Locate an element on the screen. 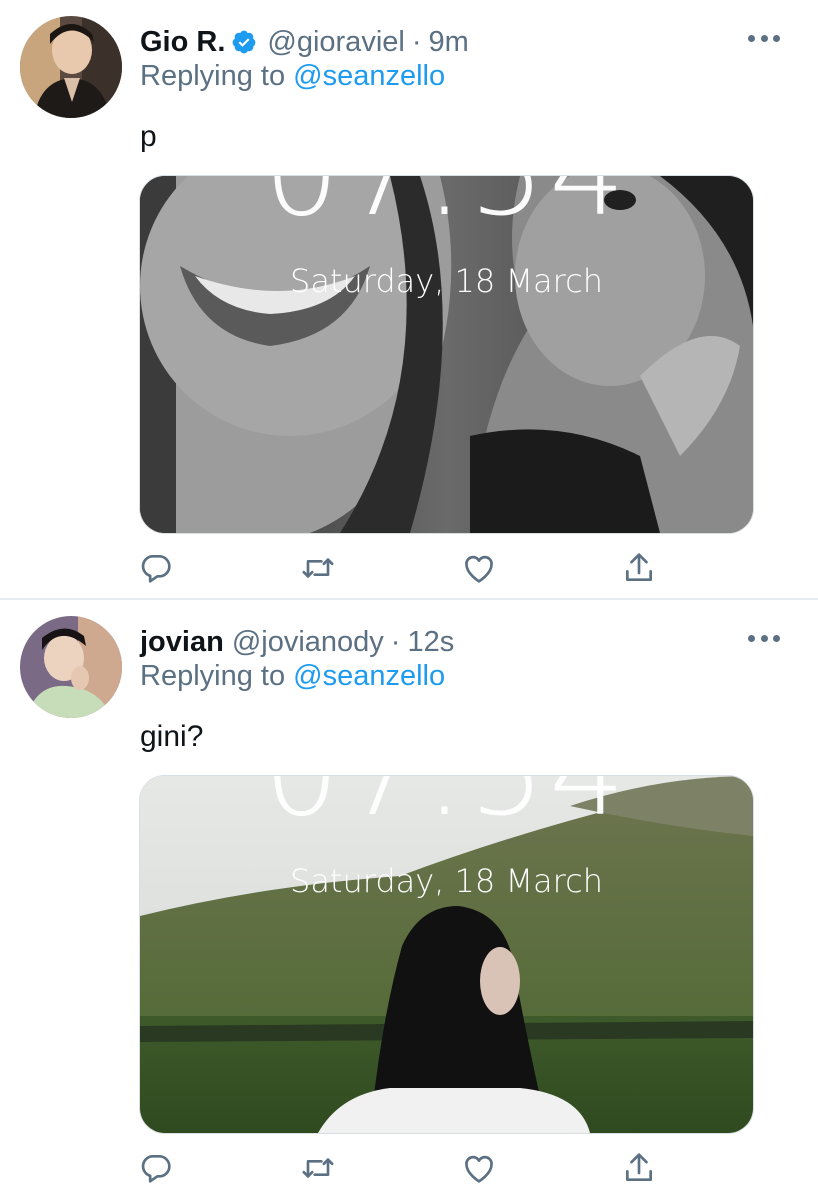  user-handle: @gioraviel is located at coordinates (335, 42).